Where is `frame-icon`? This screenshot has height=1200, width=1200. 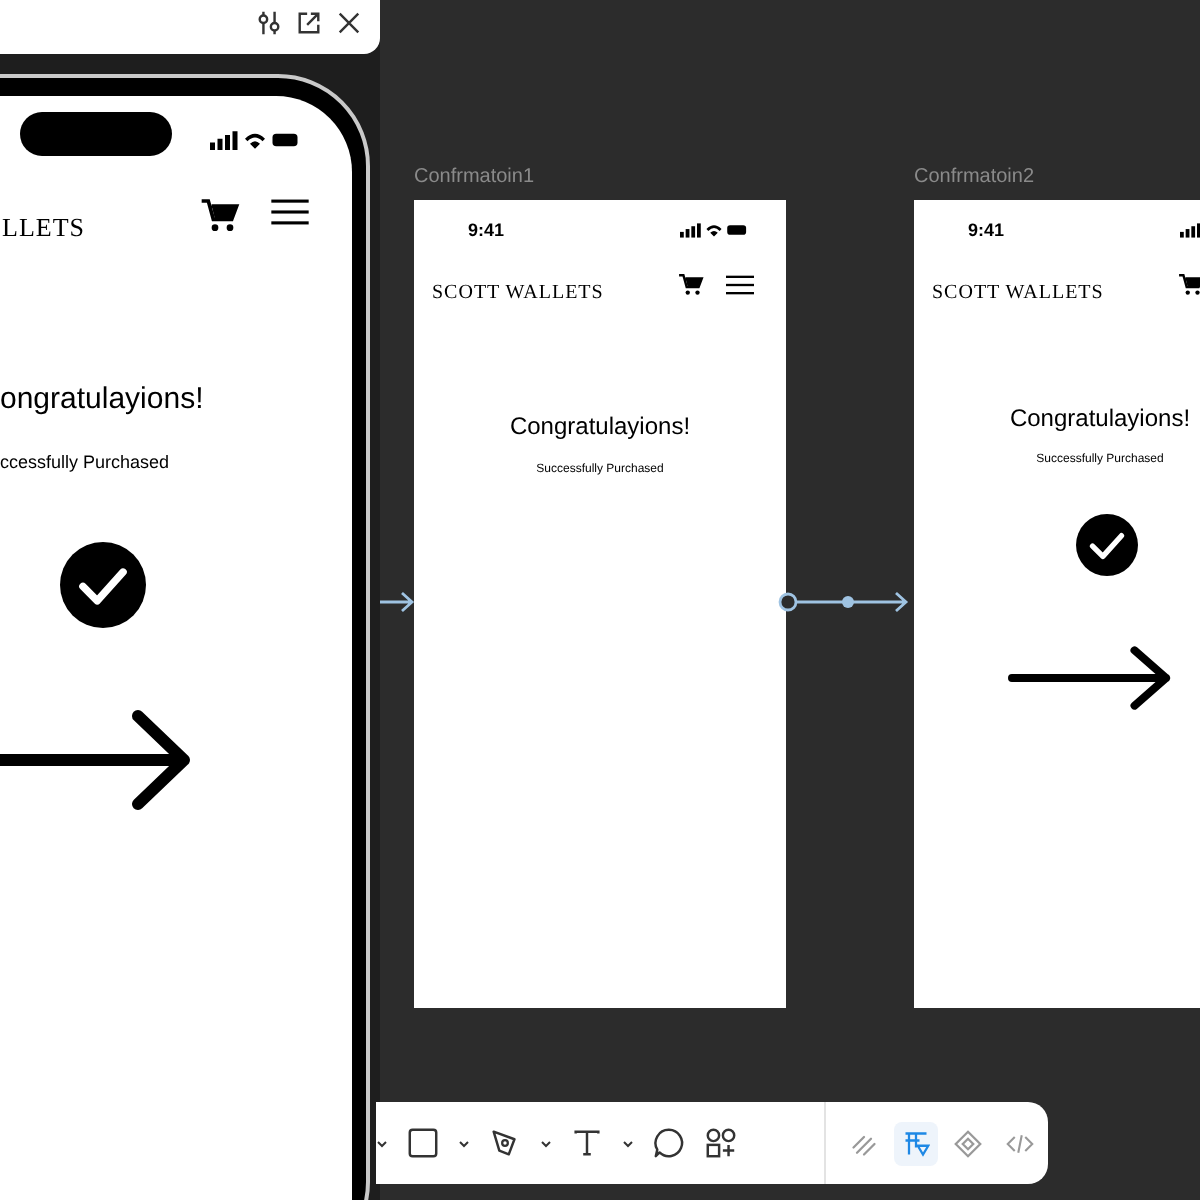
frame-icon is located at coordinates (916, 1143).